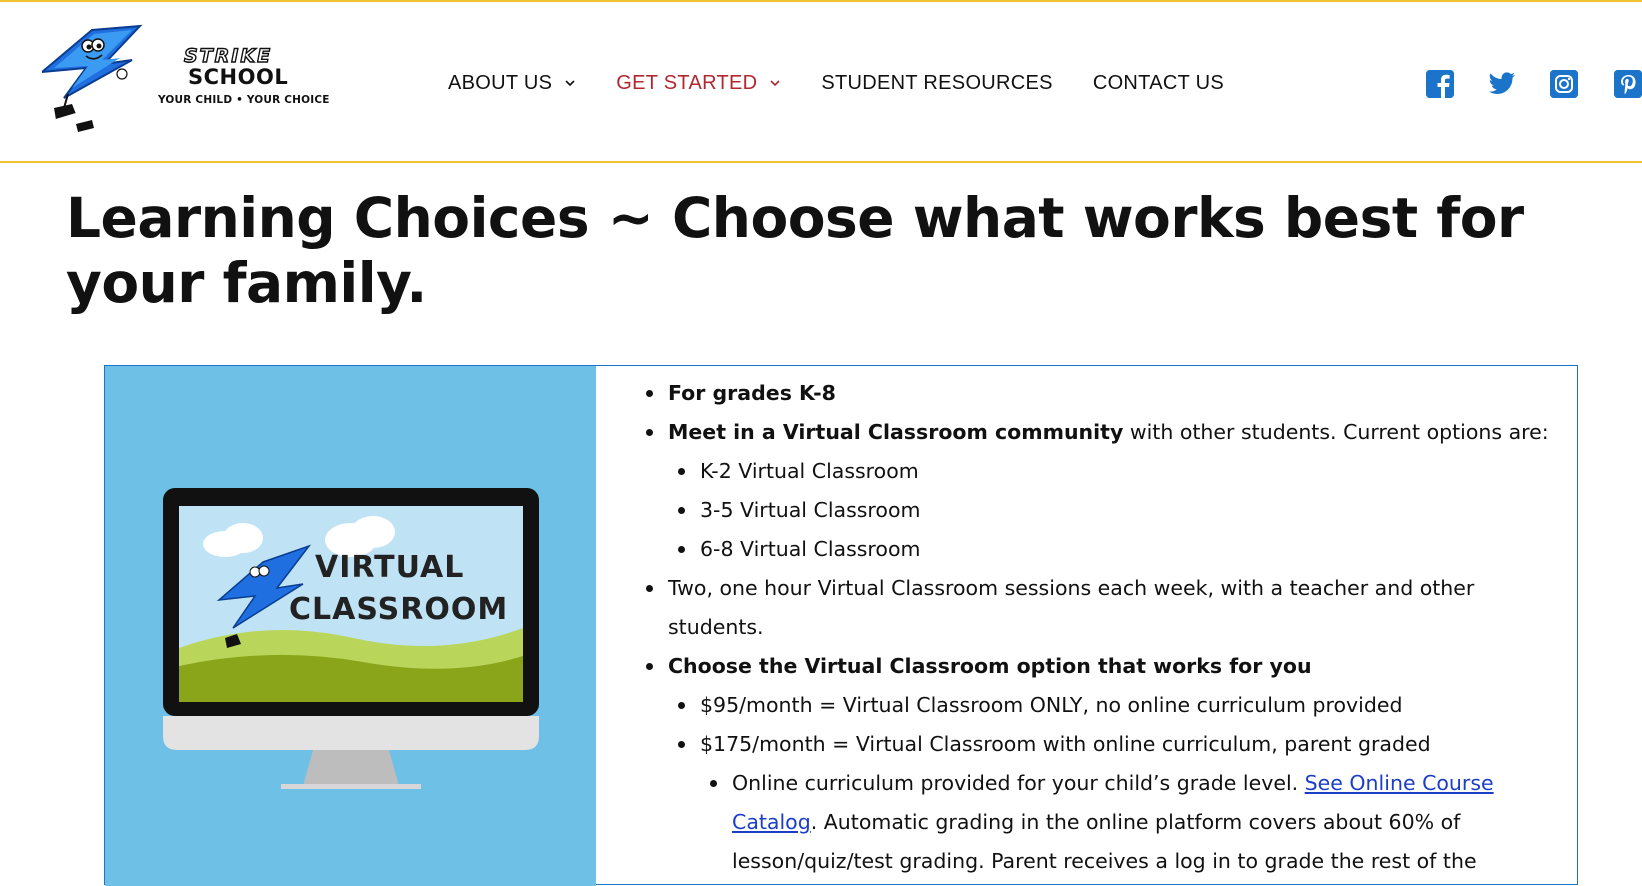  I want to click on nav-get-started: GET STARTED, so click(698, 83).